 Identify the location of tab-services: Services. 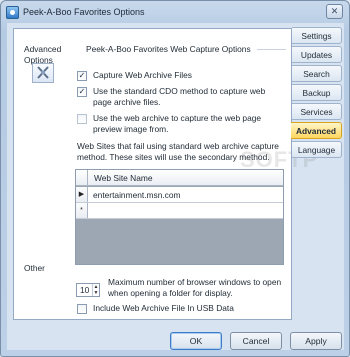
(317, 111).